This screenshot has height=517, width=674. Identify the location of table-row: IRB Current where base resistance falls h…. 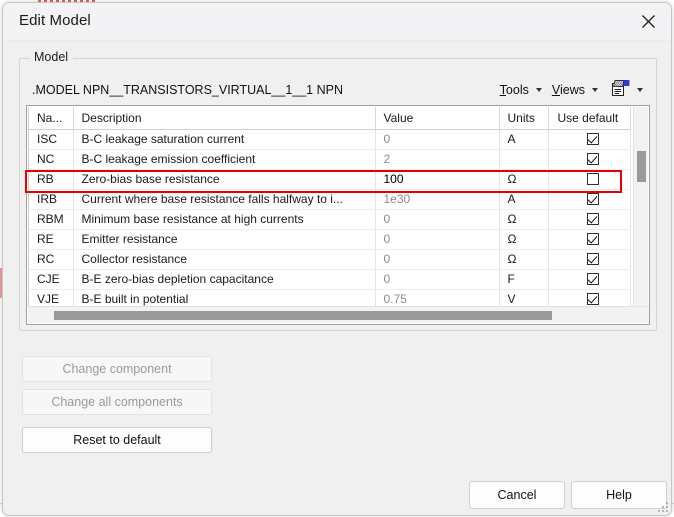
(330, 199).